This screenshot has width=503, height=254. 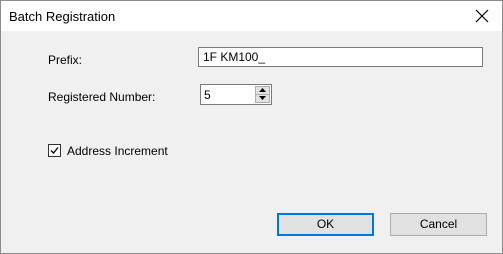 I want to click on caret-up-icon, so click(x=262, y=90).